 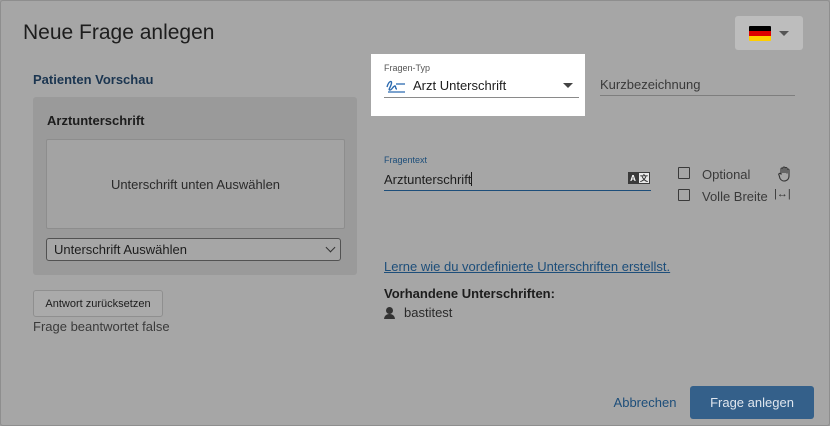 I want to click on signature-select: Unterschrift Auswählen, so click(x=193, y=249).